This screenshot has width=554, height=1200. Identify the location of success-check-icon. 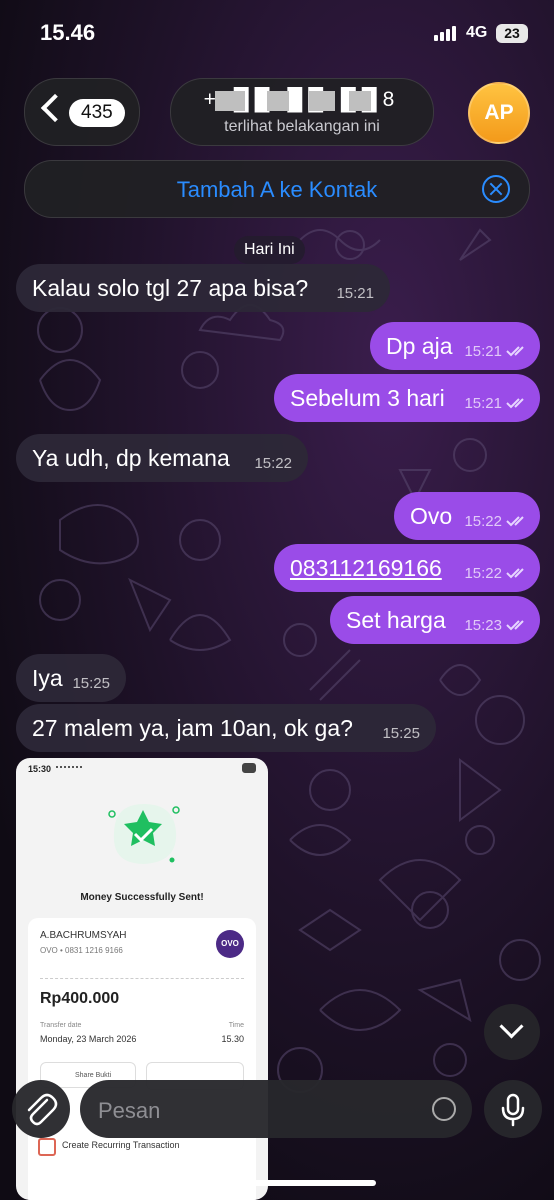
(144, 834).